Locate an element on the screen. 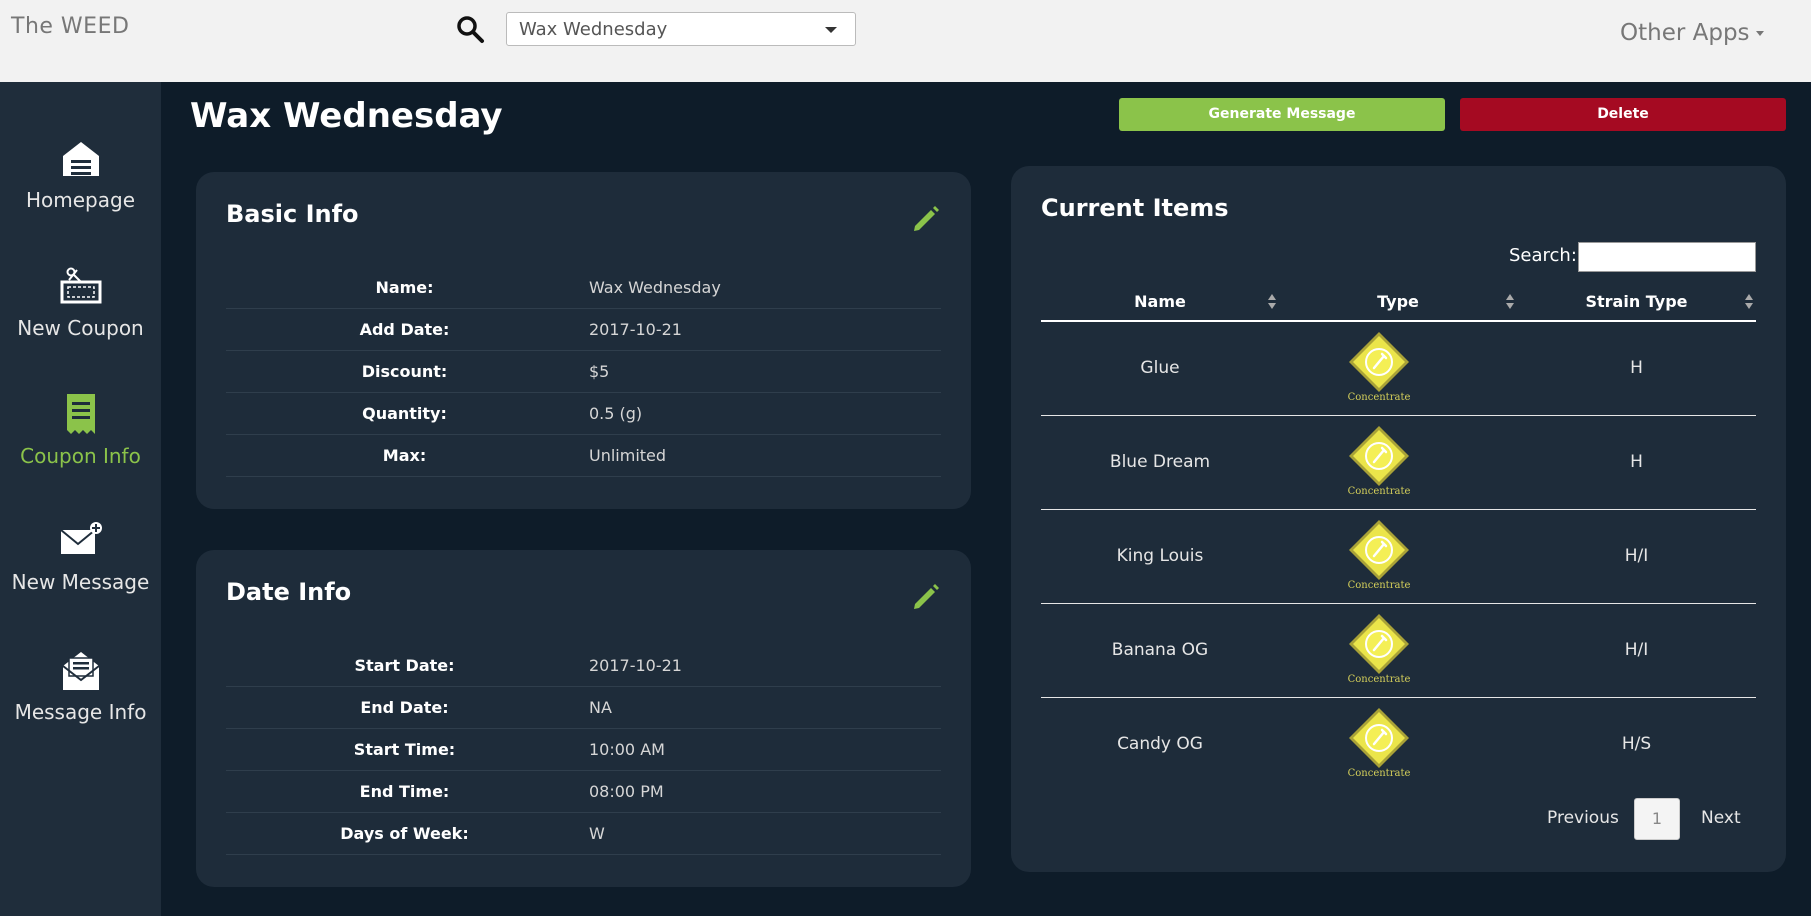 This screenshot has width=1811, height=916. info-row: End Date: NA is located at coordinates (583, 708).